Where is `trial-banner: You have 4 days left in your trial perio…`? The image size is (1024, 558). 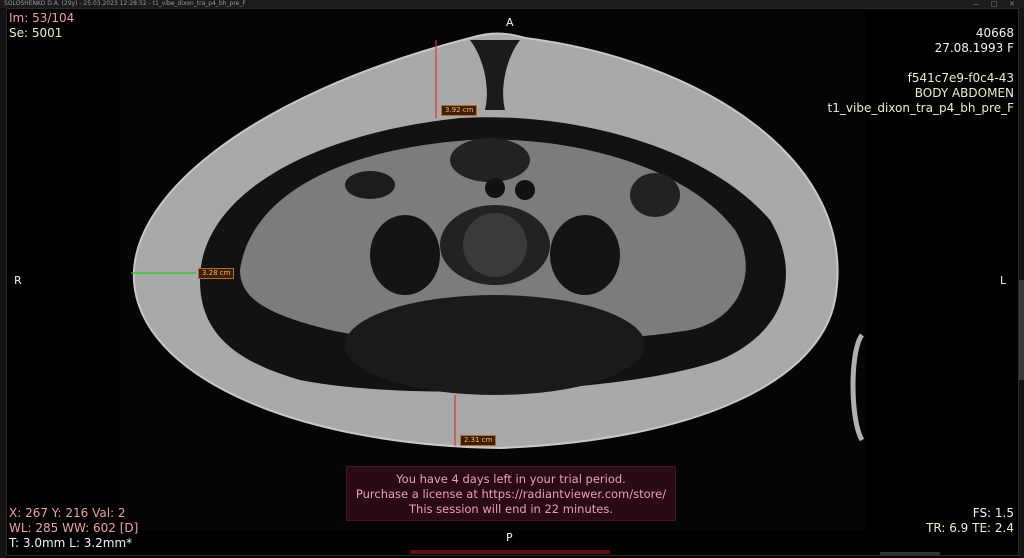 trial-banner: You have 4 days left in your trial perio… is located at coordinates (511, 493).